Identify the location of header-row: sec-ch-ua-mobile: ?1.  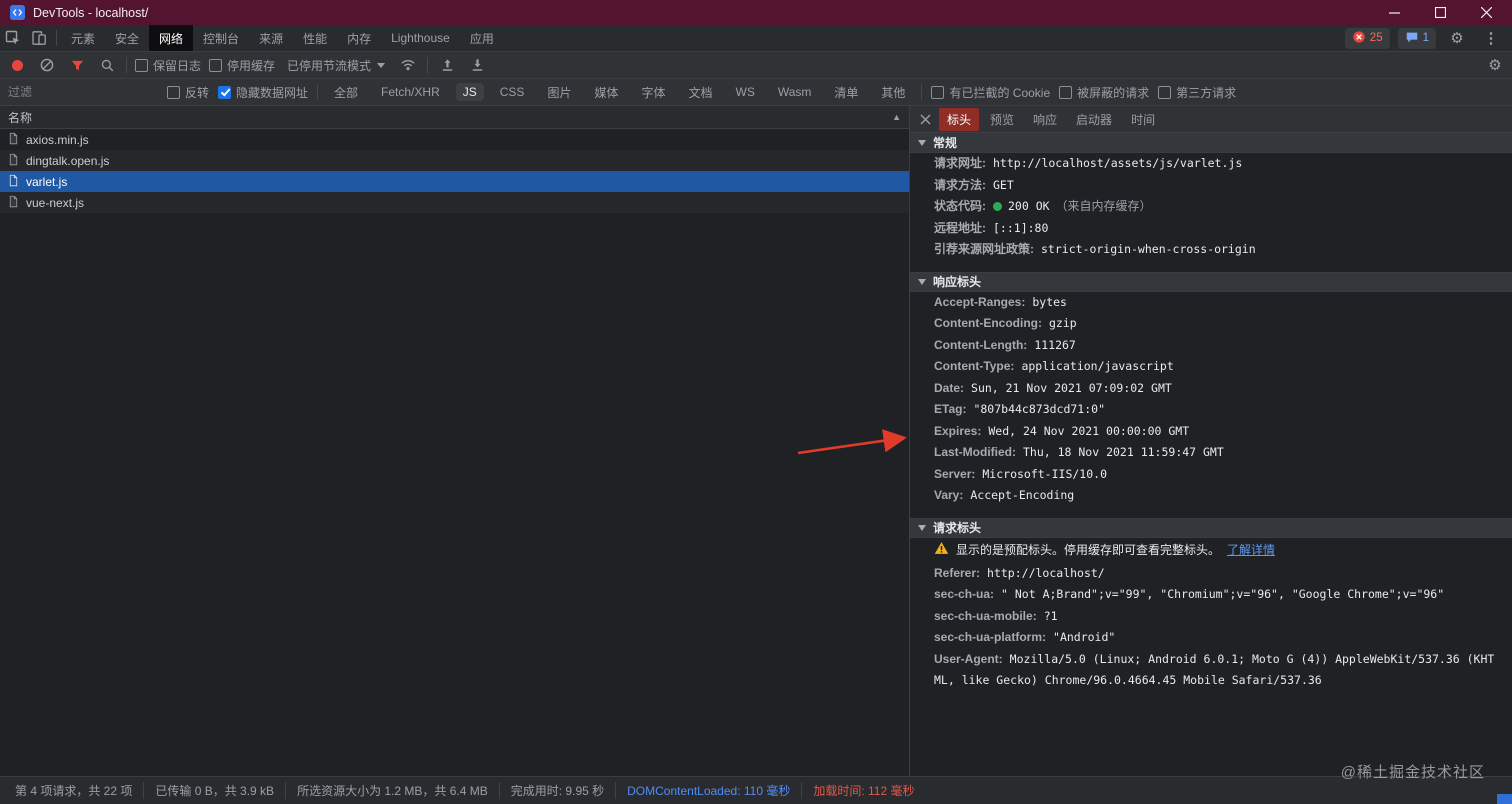
(1211, 617).